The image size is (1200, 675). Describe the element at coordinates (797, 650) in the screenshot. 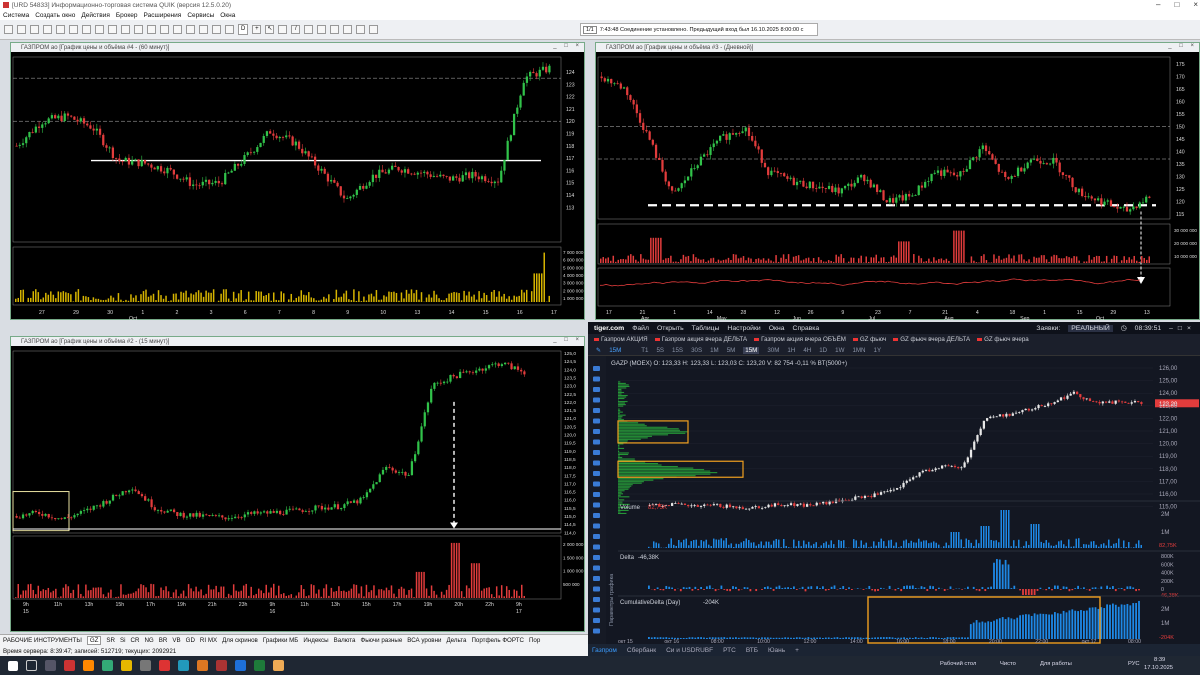

I see `add-tab-button: +` at that location.